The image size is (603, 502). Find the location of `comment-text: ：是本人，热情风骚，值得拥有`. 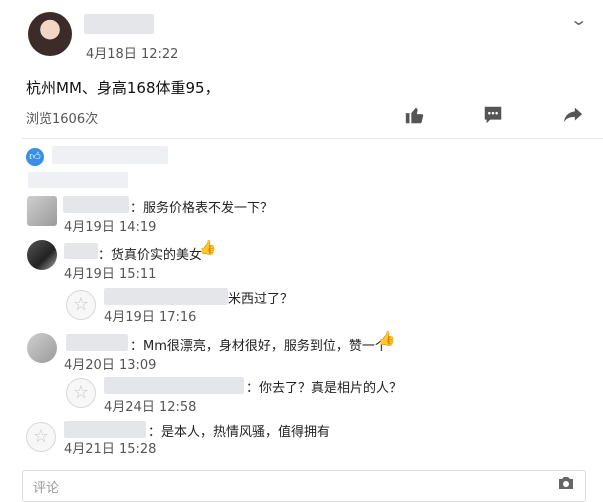

comment-text: ：是本人，热情风骚，值得拥有 is located at coordinates (239, 432).